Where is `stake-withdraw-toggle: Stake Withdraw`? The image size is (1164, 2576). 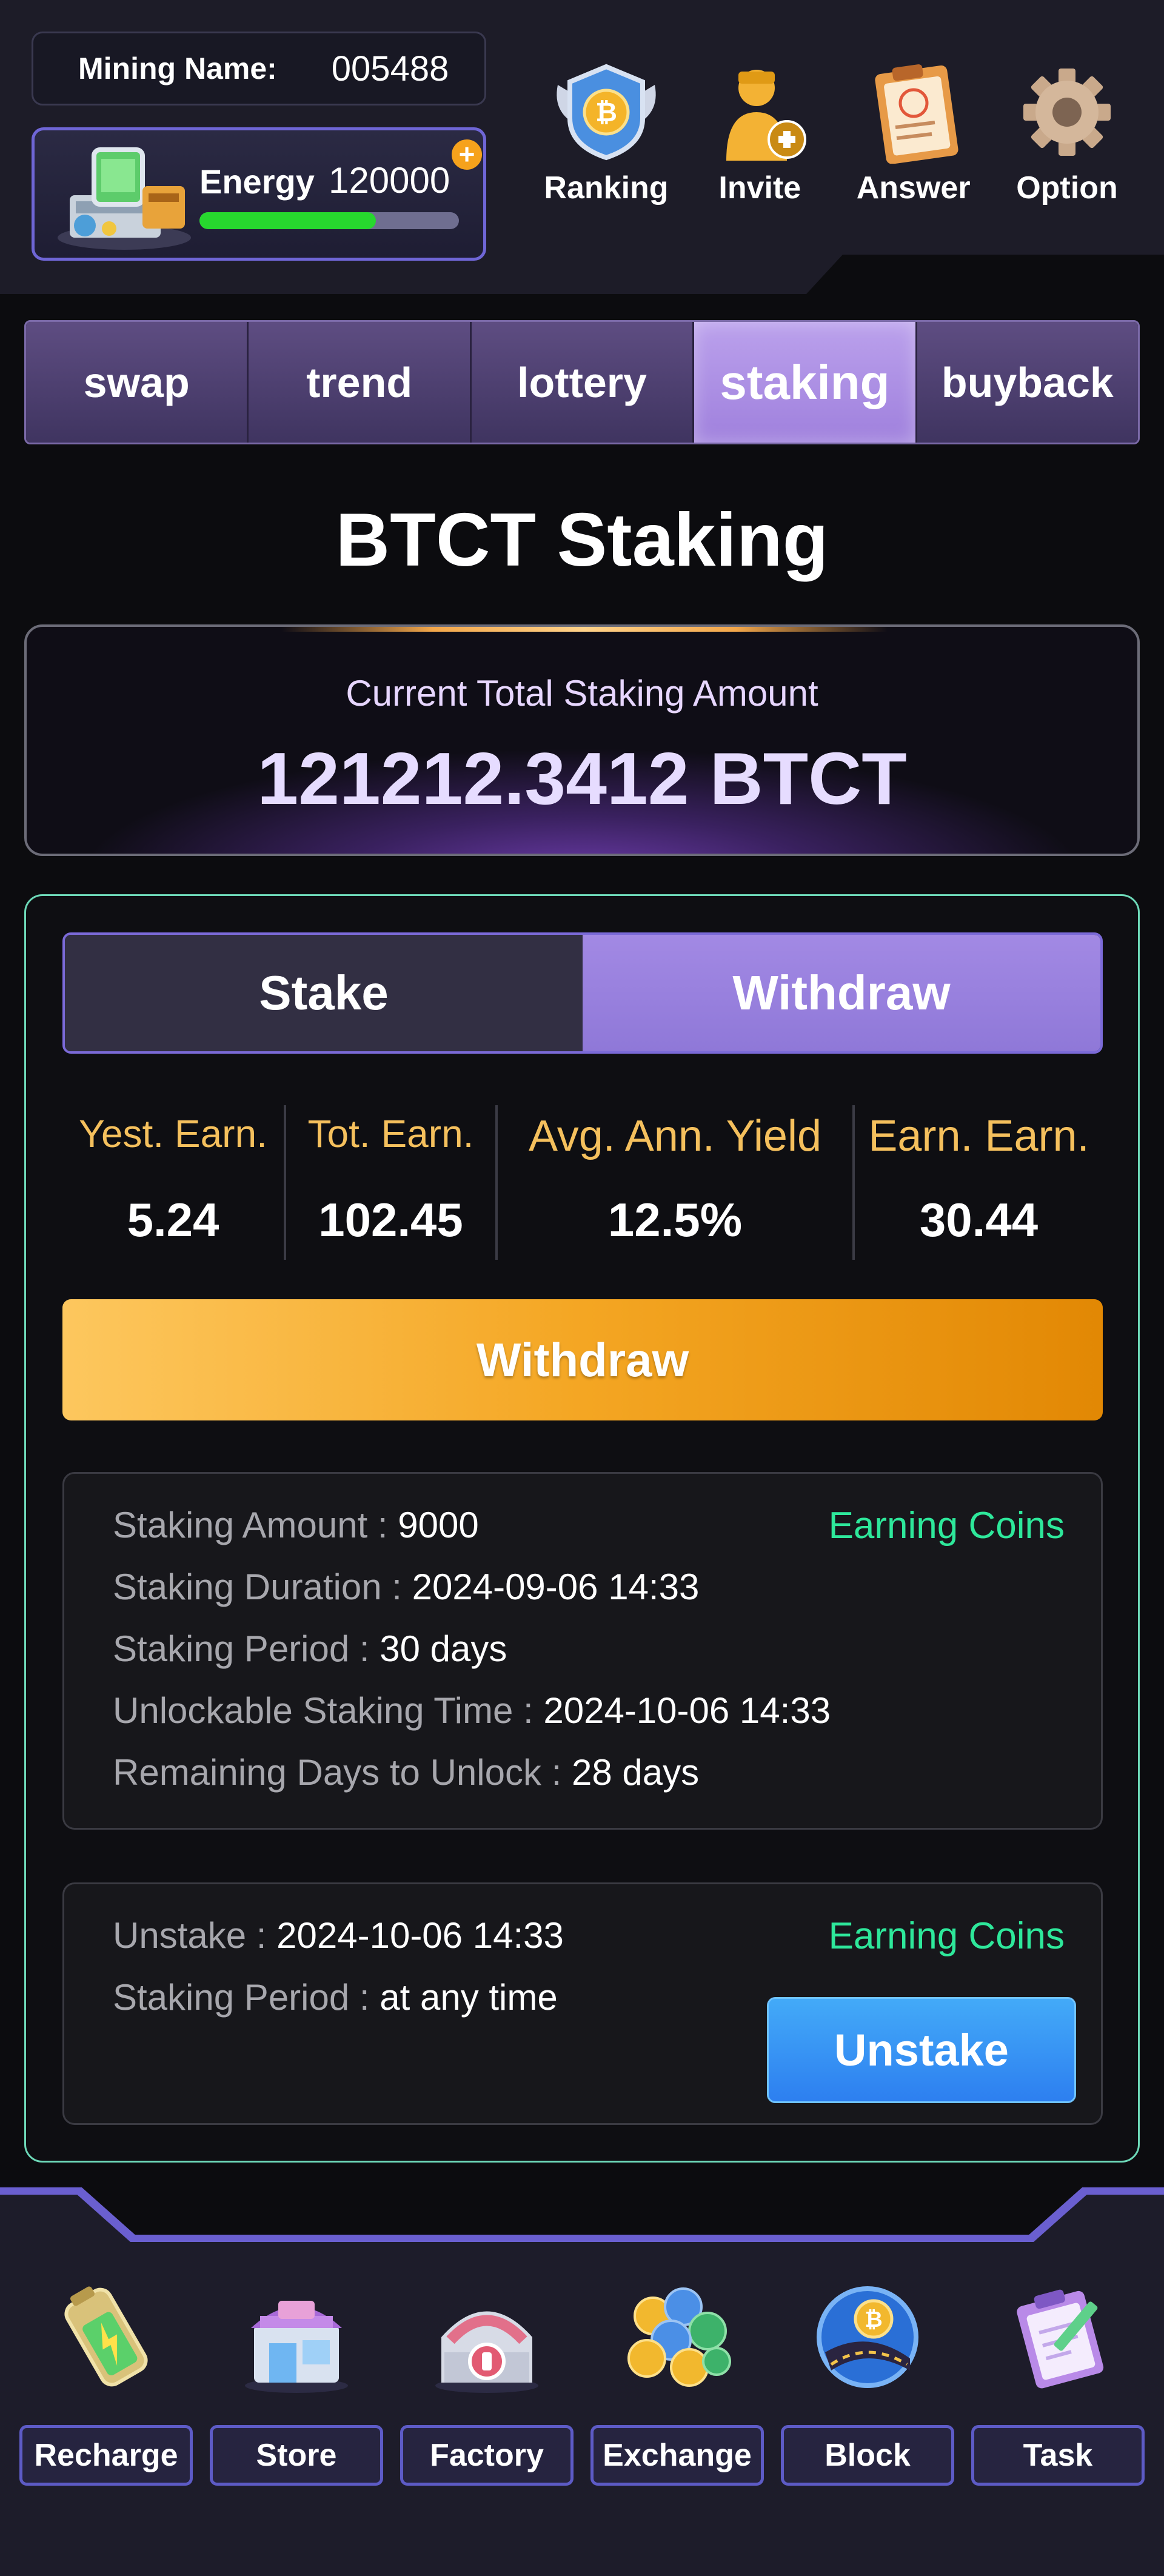 stake-withdraw-toggle: Stake Withdraw is located at coordinates (582, 993).